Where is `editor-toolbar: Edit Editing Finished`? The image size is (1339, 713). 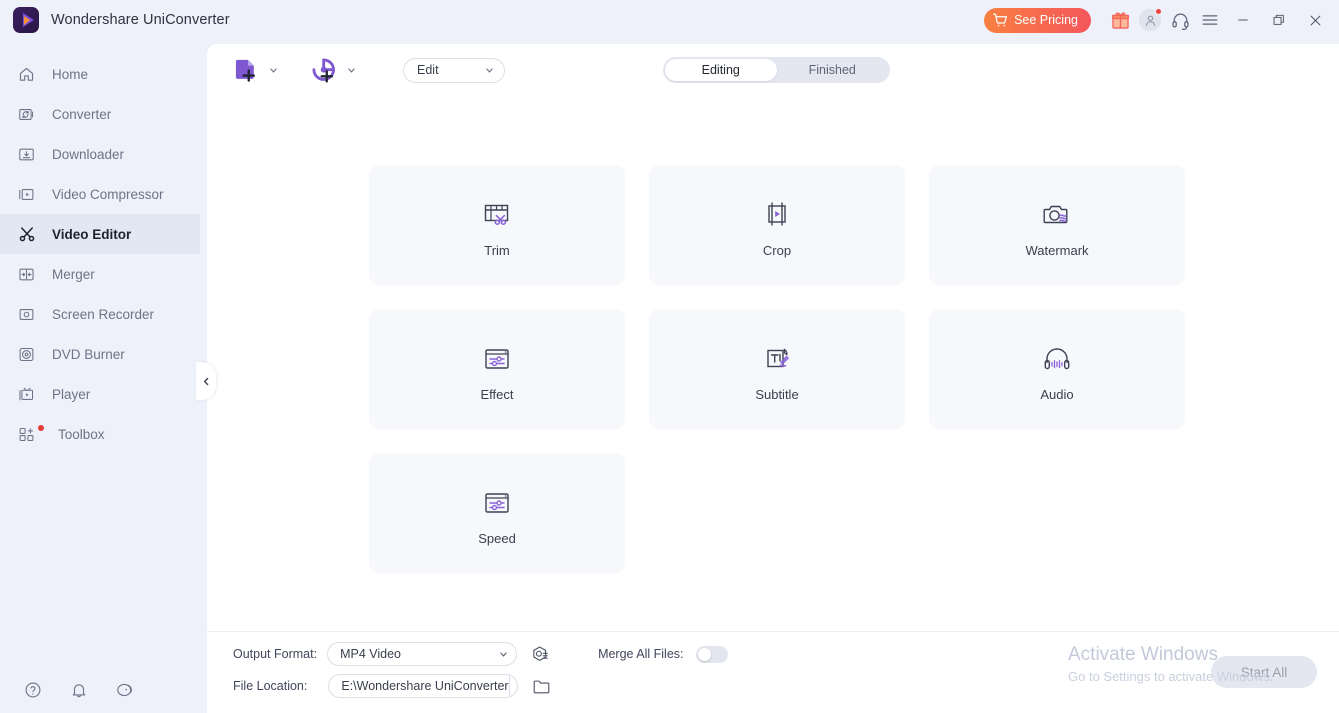
editor-toolbar: Edit Editing Finished is located at coordinates (773, 70).